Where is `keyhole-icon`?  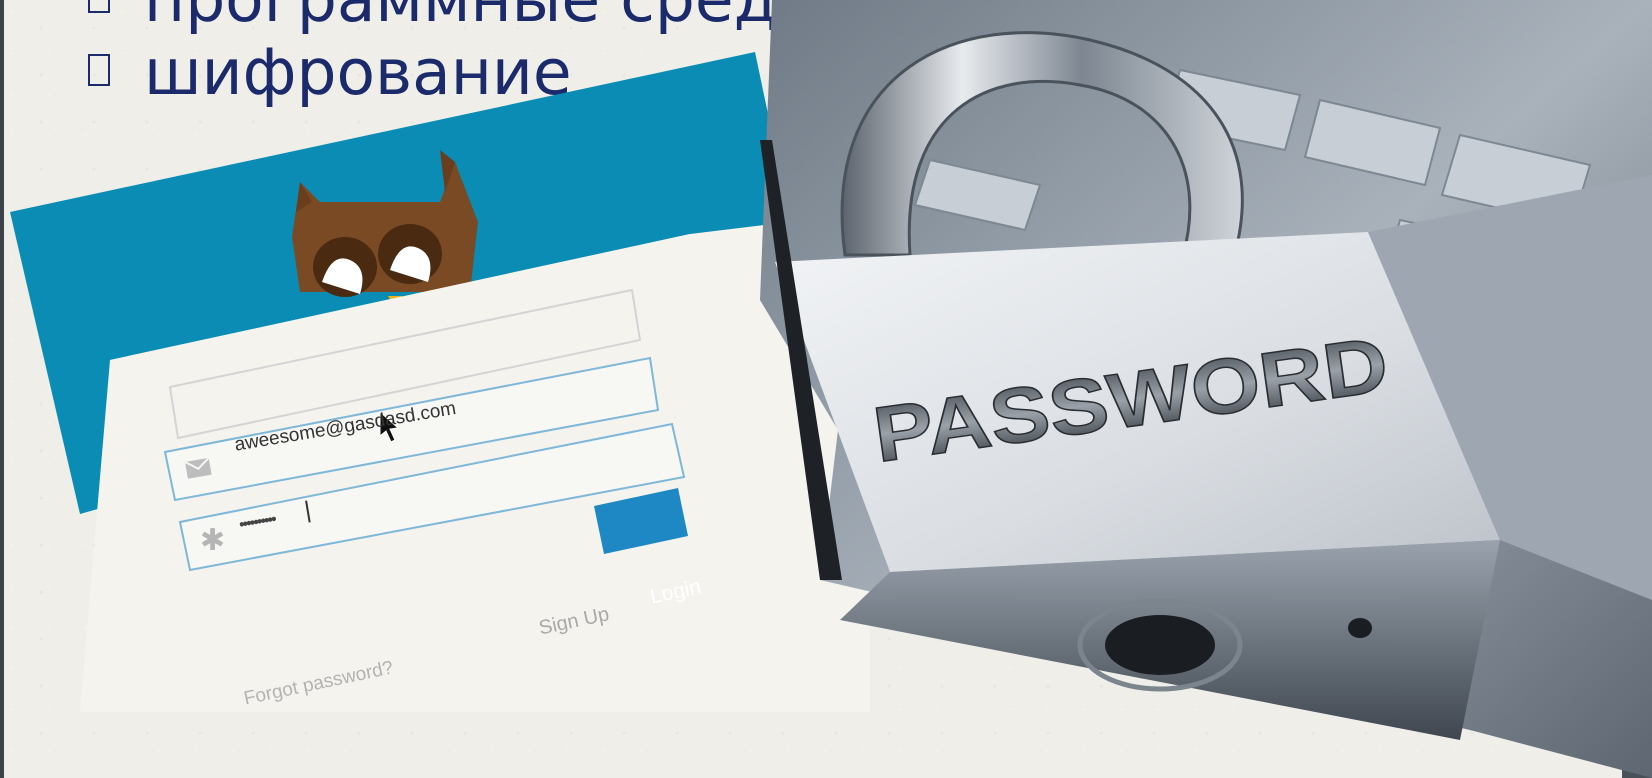 keyhole-icon is located at coordinates (1160, 645).